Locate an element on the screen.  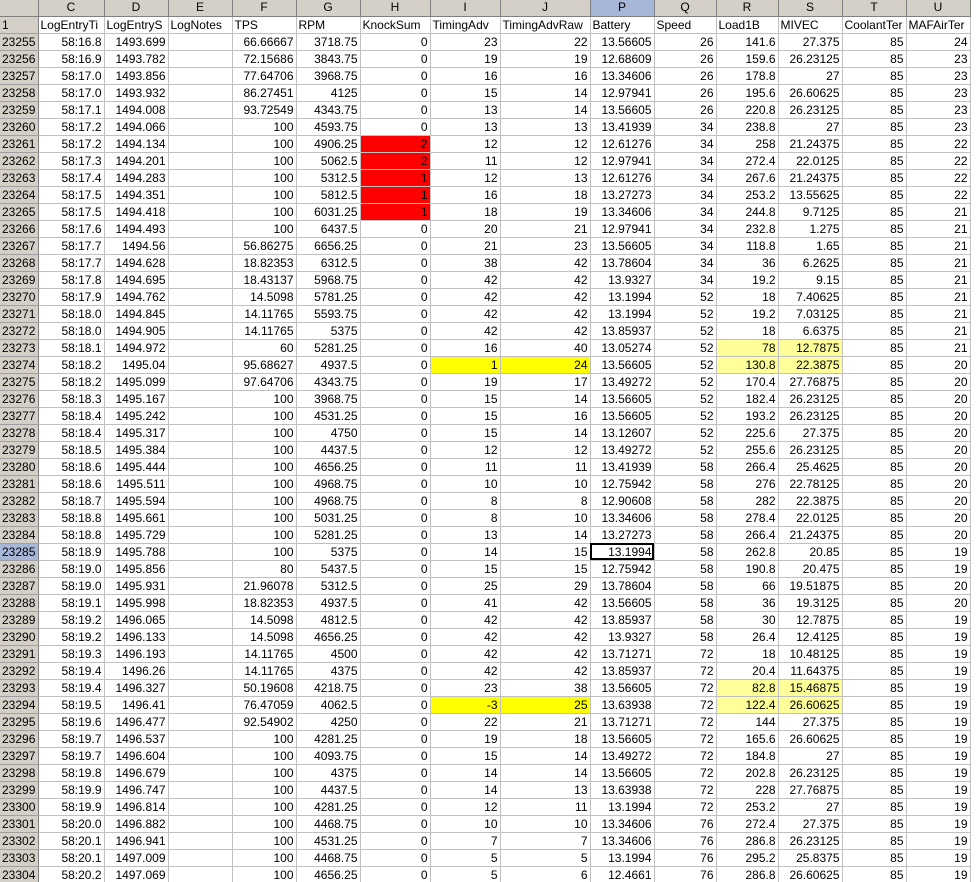
data-cell: 4968.75 is located at coordinates (328, 501).